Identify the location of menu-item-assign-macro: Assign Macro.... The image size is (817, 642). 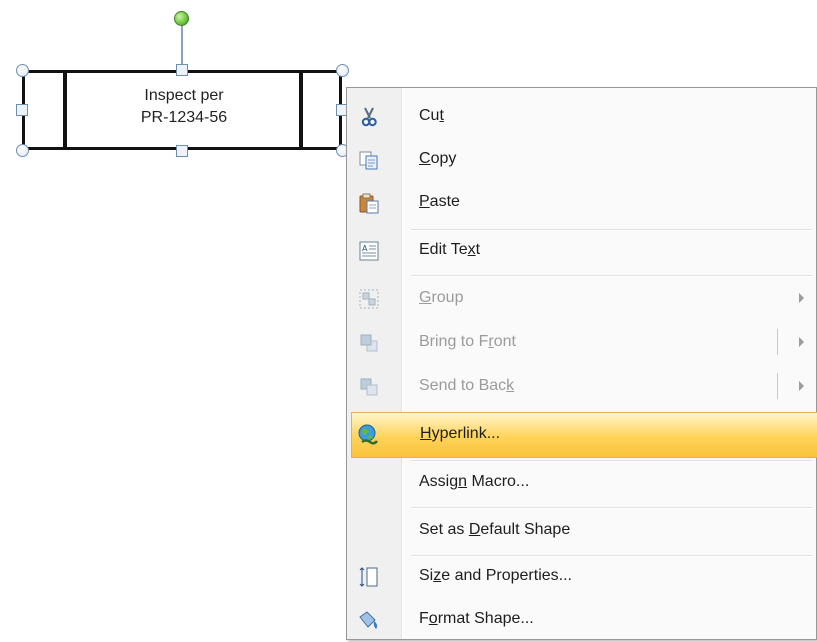
(582, 483).